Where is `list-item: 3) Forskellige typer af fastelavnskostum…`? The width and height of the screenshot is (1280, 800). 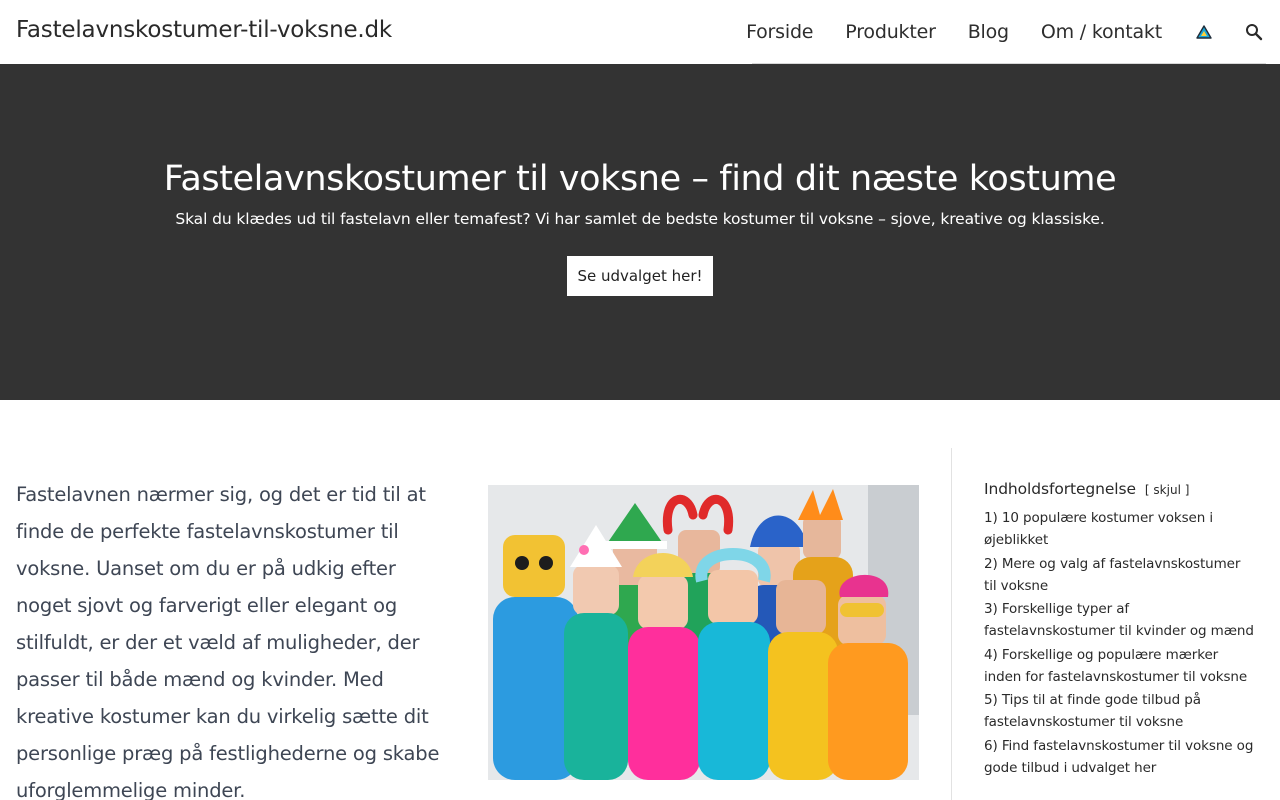
list-item: 3) Forskellige typer af fastelavnskostum… is located at coordinates (1120, 620).